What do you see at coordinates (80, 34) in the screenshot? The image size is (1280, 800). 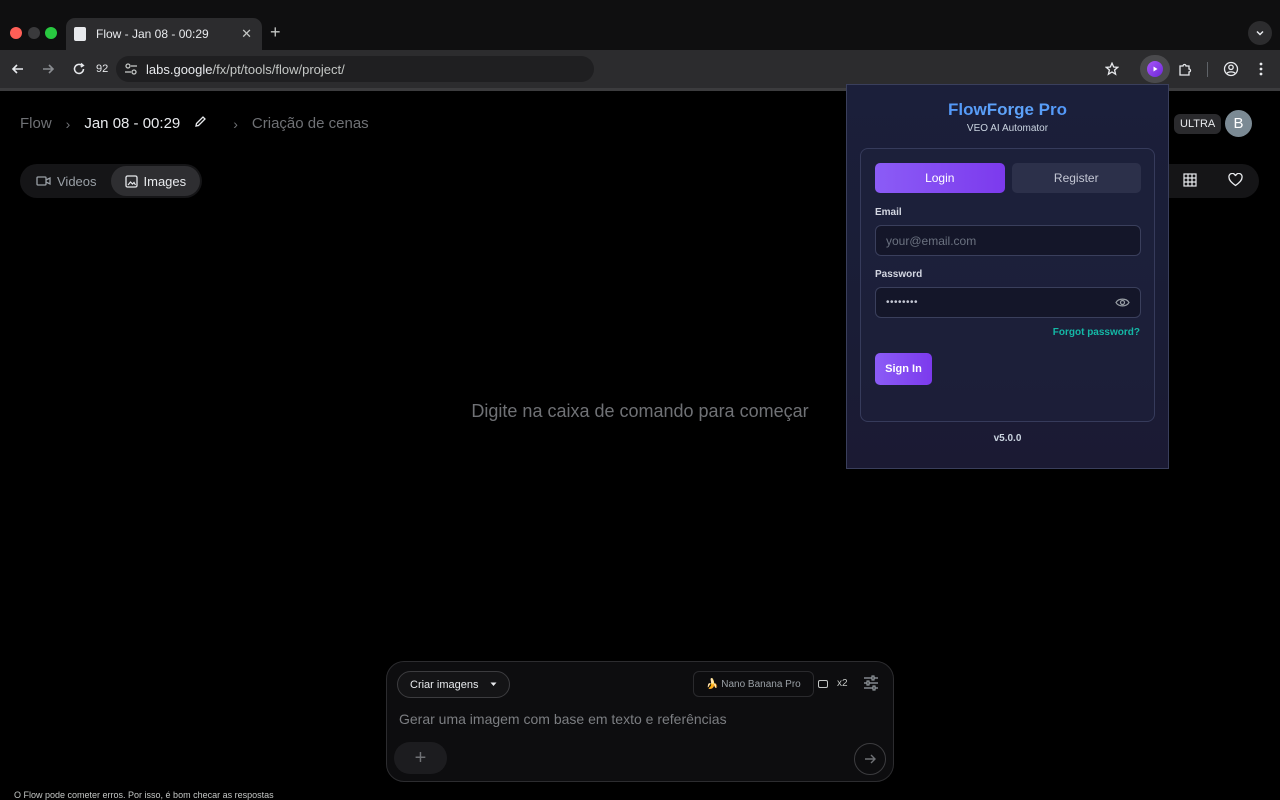 I see `page-favicon-icon` at bounding box center [80, 34].